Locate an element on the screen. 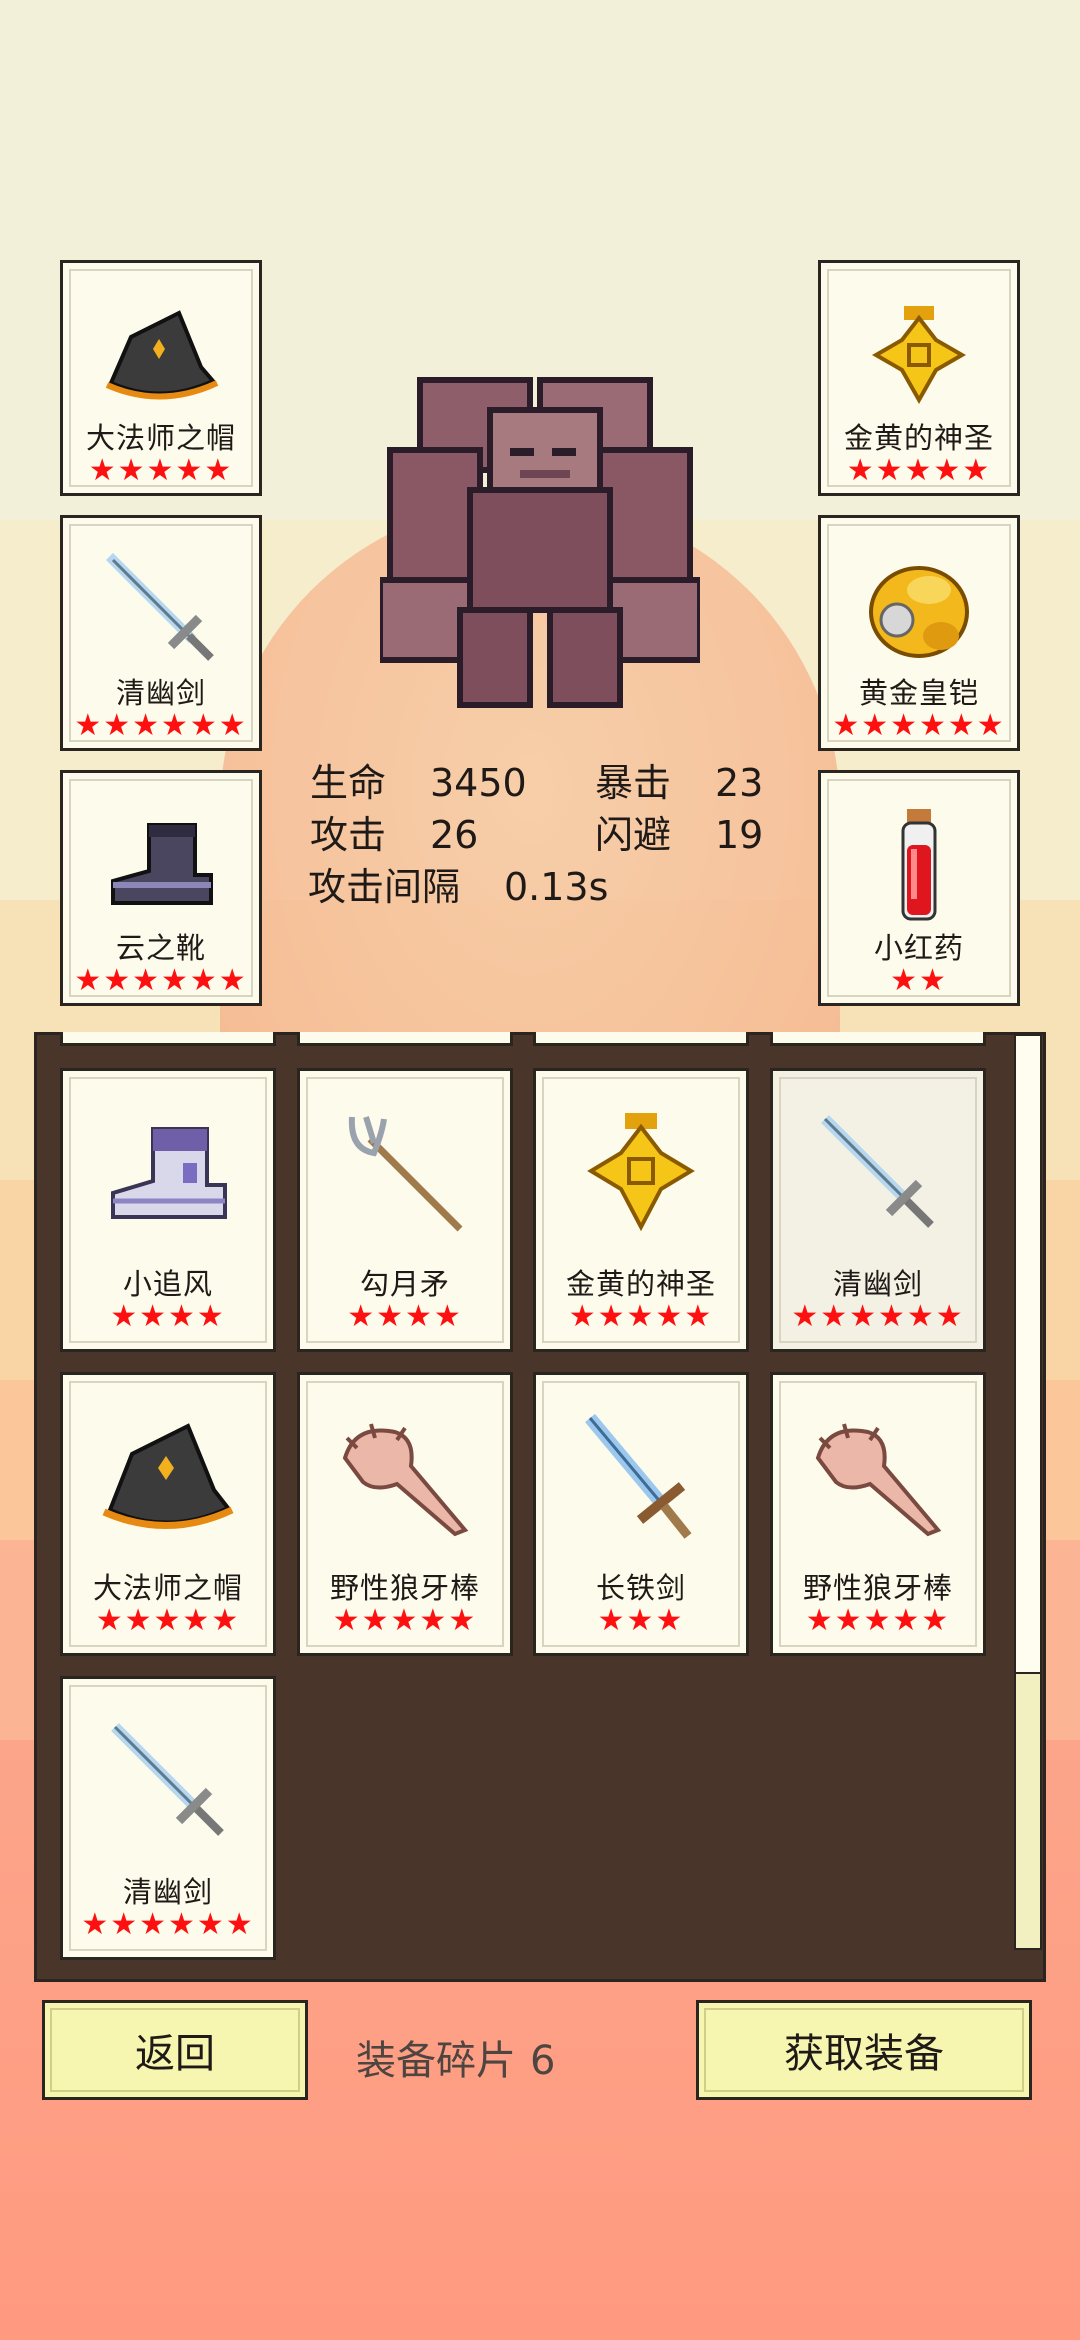 The image size is (1080, 2340). get-equipment-button: 获取装备 is located at coordinates (864, 2050).